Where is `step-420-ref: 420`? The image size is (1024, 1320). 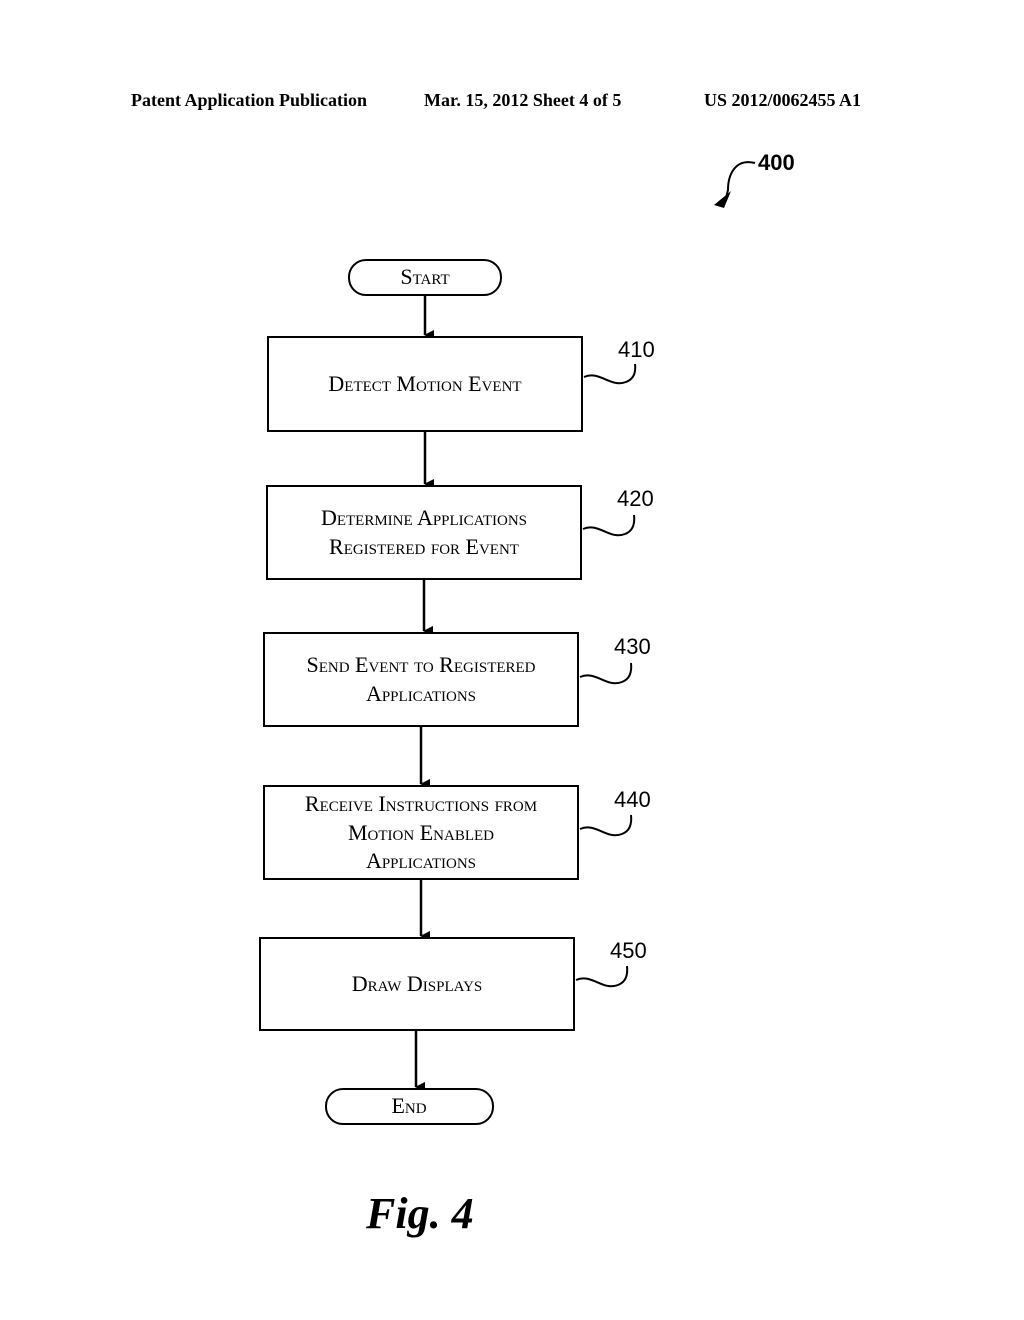
step-420-ref: 420 is located at coordinates (635, 498).